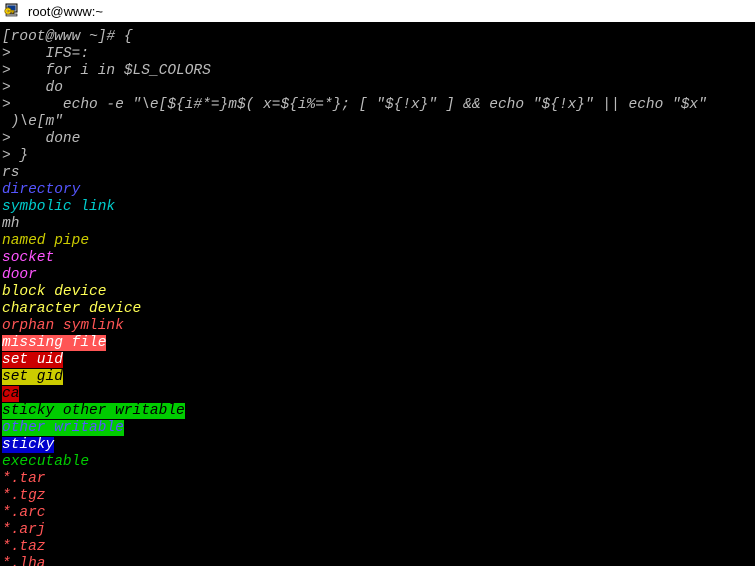  I want to click on ls-colors-entry: character device, so click(378, 309).